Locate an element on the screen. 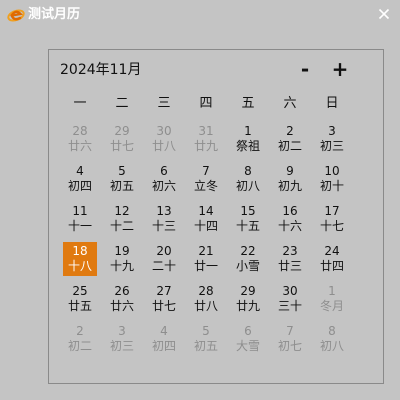 This screenshot has height=400, width=400. day-cell: 25 廿五 is located at coordinates (80, 299).